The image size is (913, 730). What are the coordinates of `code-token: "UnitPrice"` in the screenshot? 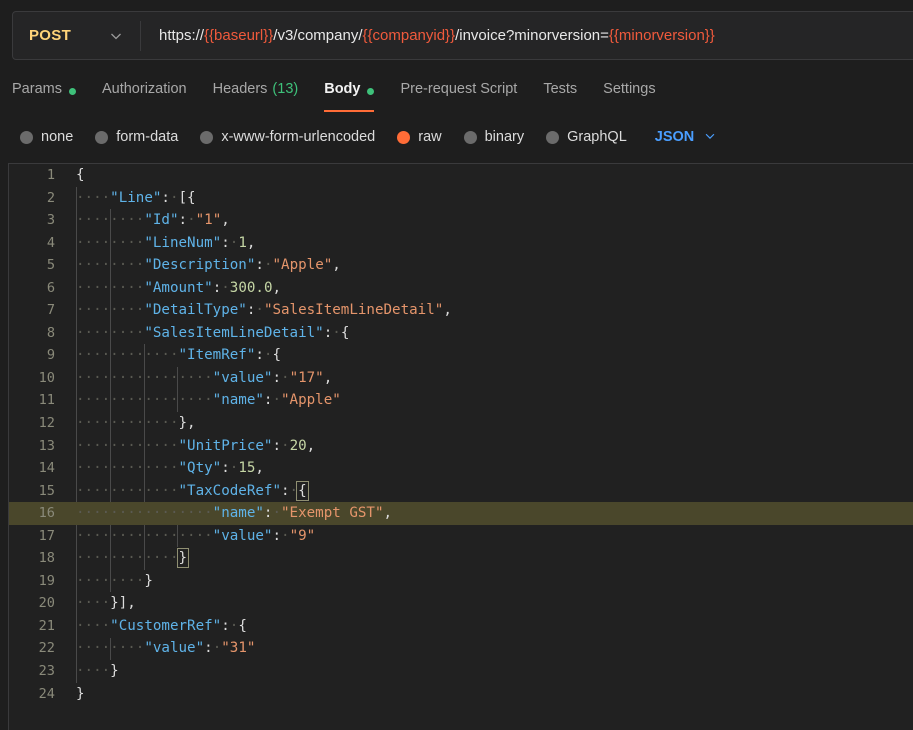 It's located at (225, 445).